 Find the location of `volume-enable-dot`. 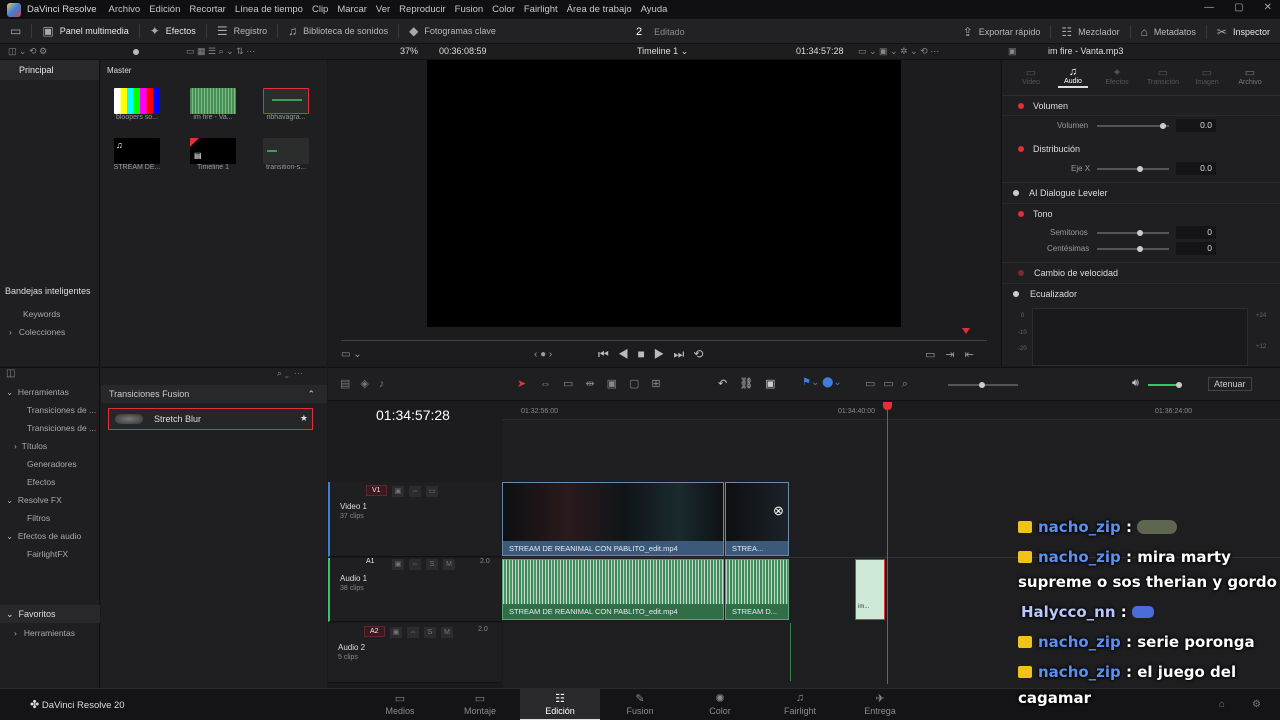

volume-enable-dot is located at coordinates (1021, 105).